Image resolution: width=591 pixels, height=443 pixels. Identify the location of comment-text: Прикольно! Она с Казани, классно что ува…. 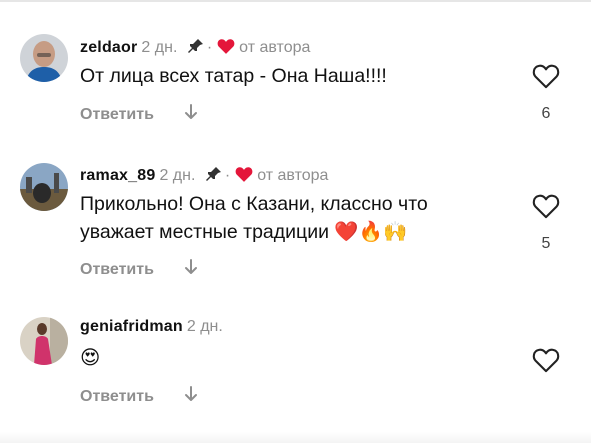
(295, 218).